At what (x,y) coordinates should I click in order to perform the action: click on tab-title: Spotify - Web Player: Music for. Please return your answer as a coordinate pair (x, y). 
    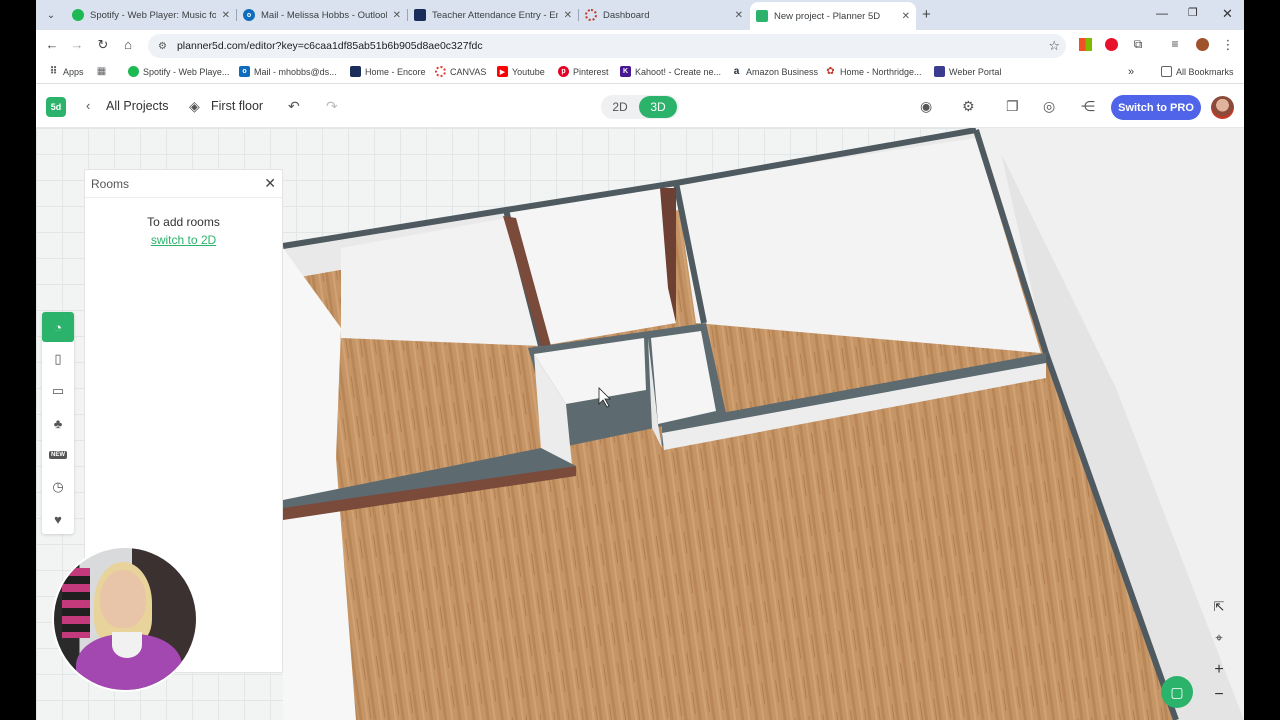
    Looking at the image, I should click on (153, 15).